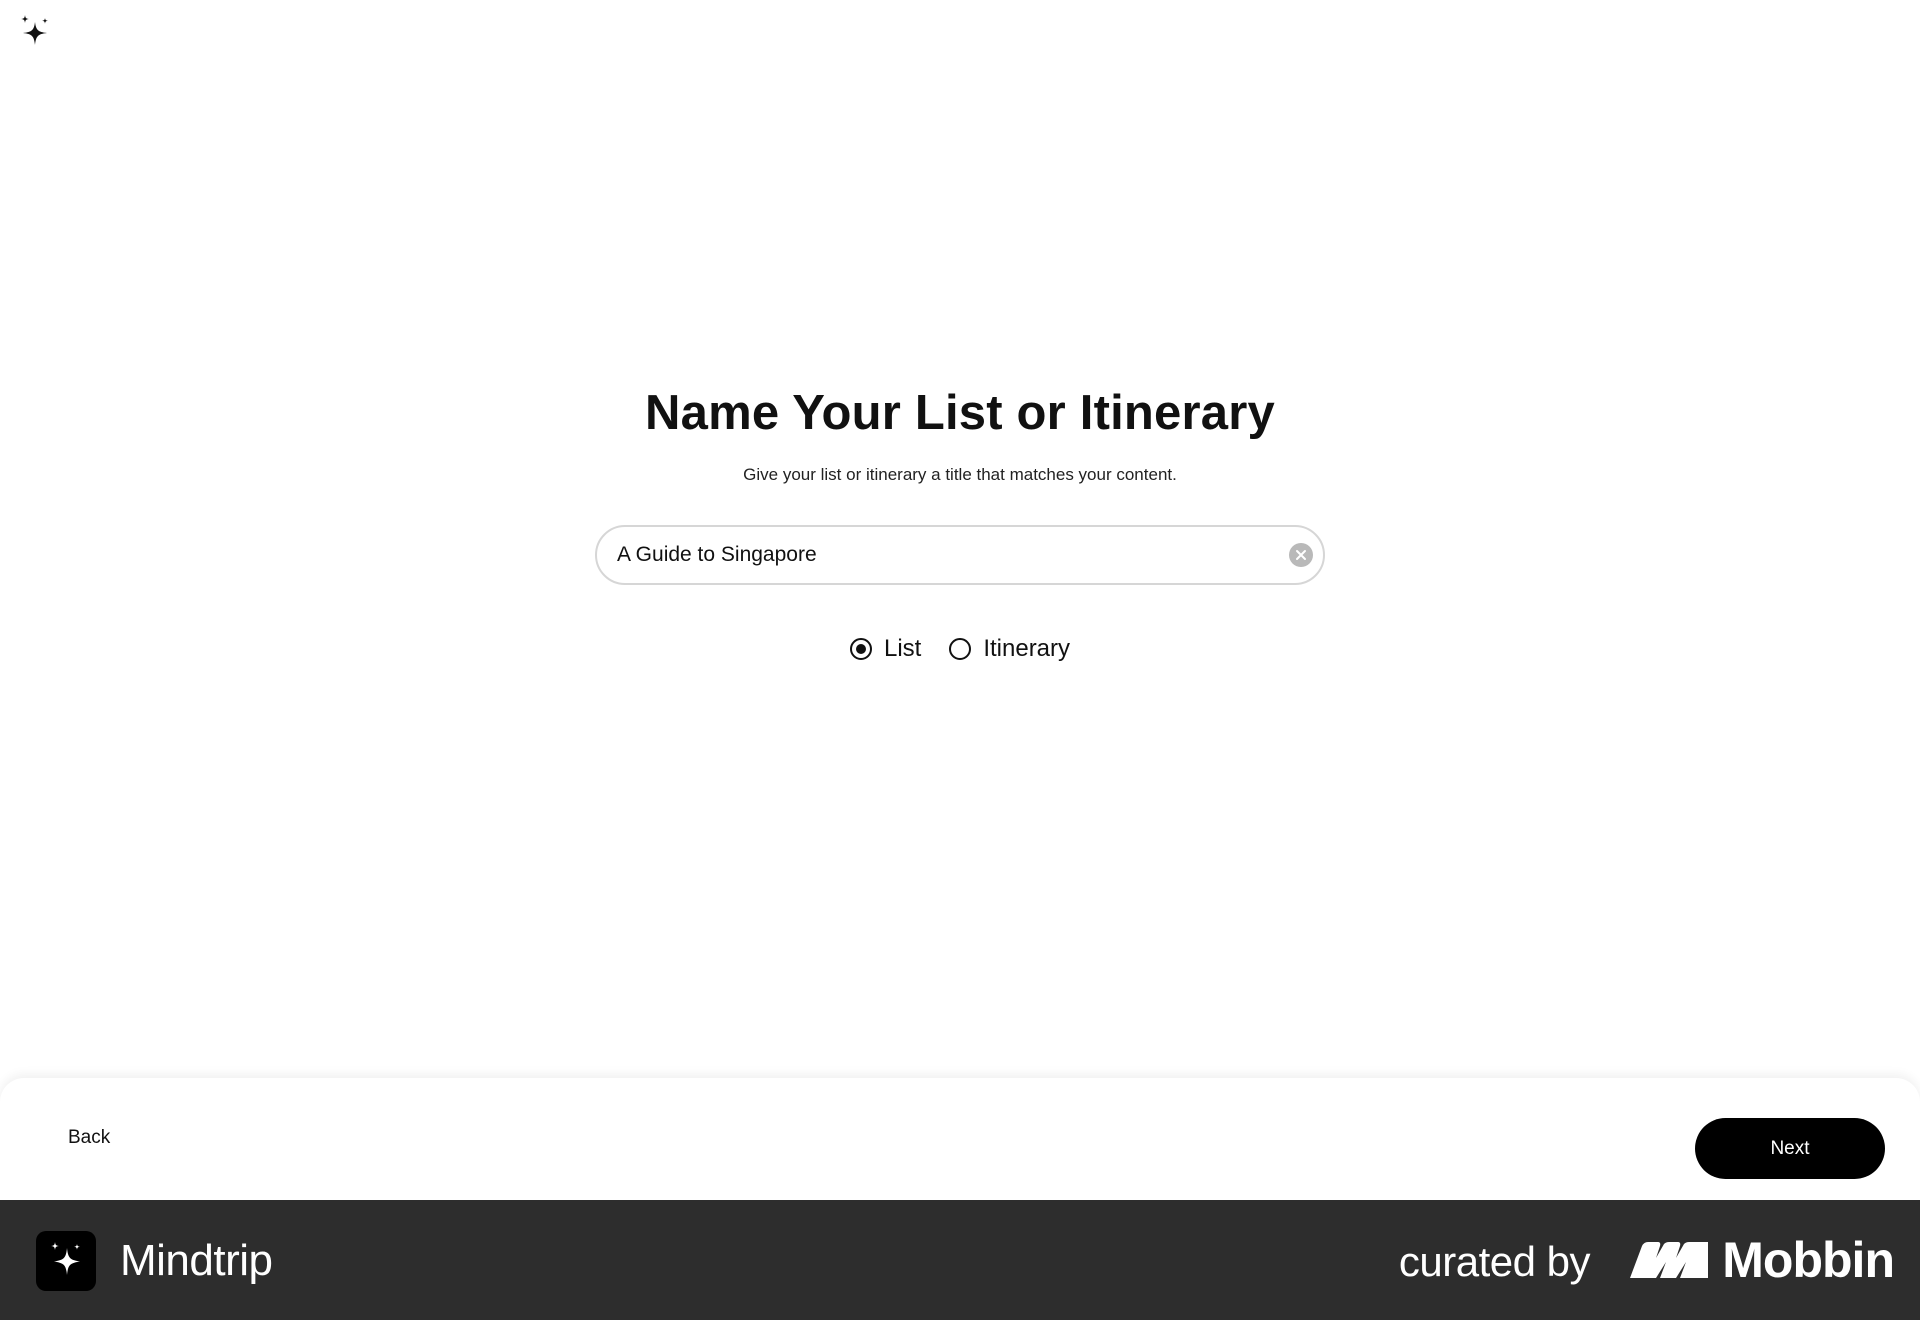 The height and width of the screenshot is (1320, 1920). I want to click on mobbin-brand: Mobbin, so click(1761, 1260).